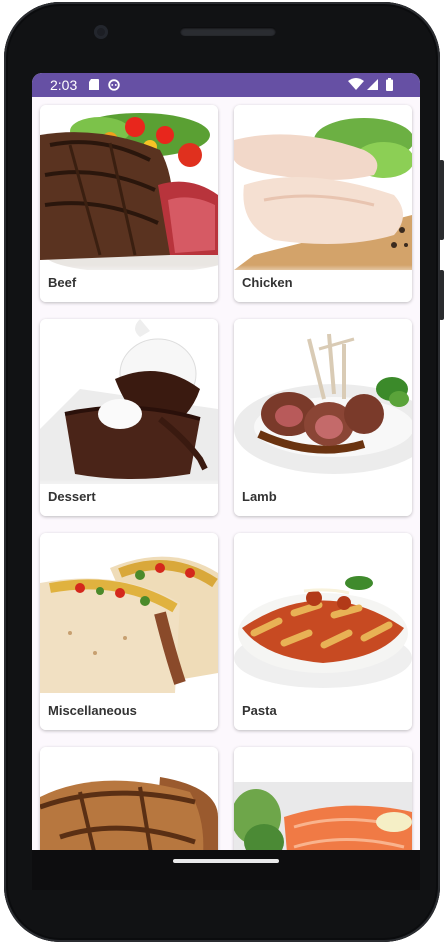 Image resolution: width=444 pixels, height=945 pixels. I want to click on volume-button, so click(441, 200).